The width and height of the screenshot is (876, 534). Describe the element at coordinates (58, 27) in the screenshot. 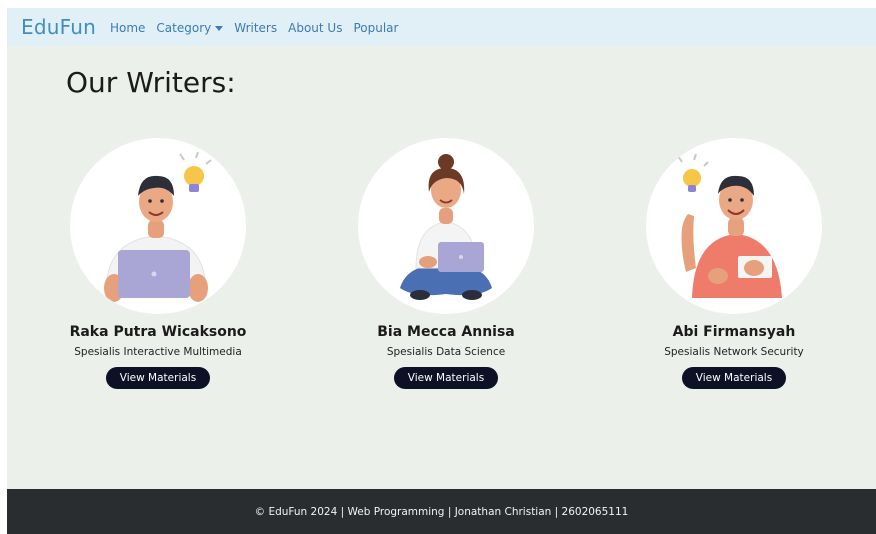

I see `brand-logo: EduFun` at that location.